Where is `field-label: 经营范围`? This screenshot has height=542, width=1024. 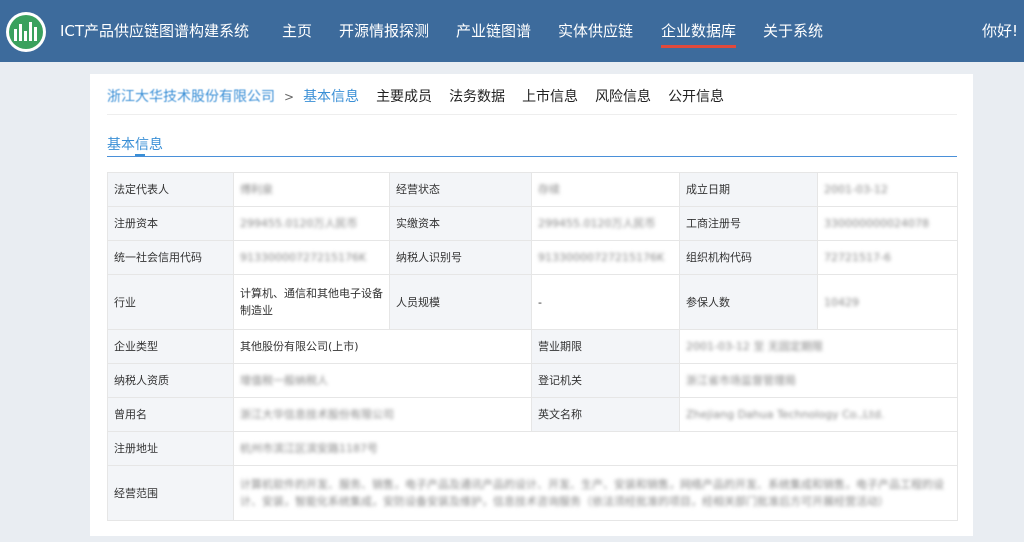 field-label: 经营范围 is located at coordinates (170, 493).